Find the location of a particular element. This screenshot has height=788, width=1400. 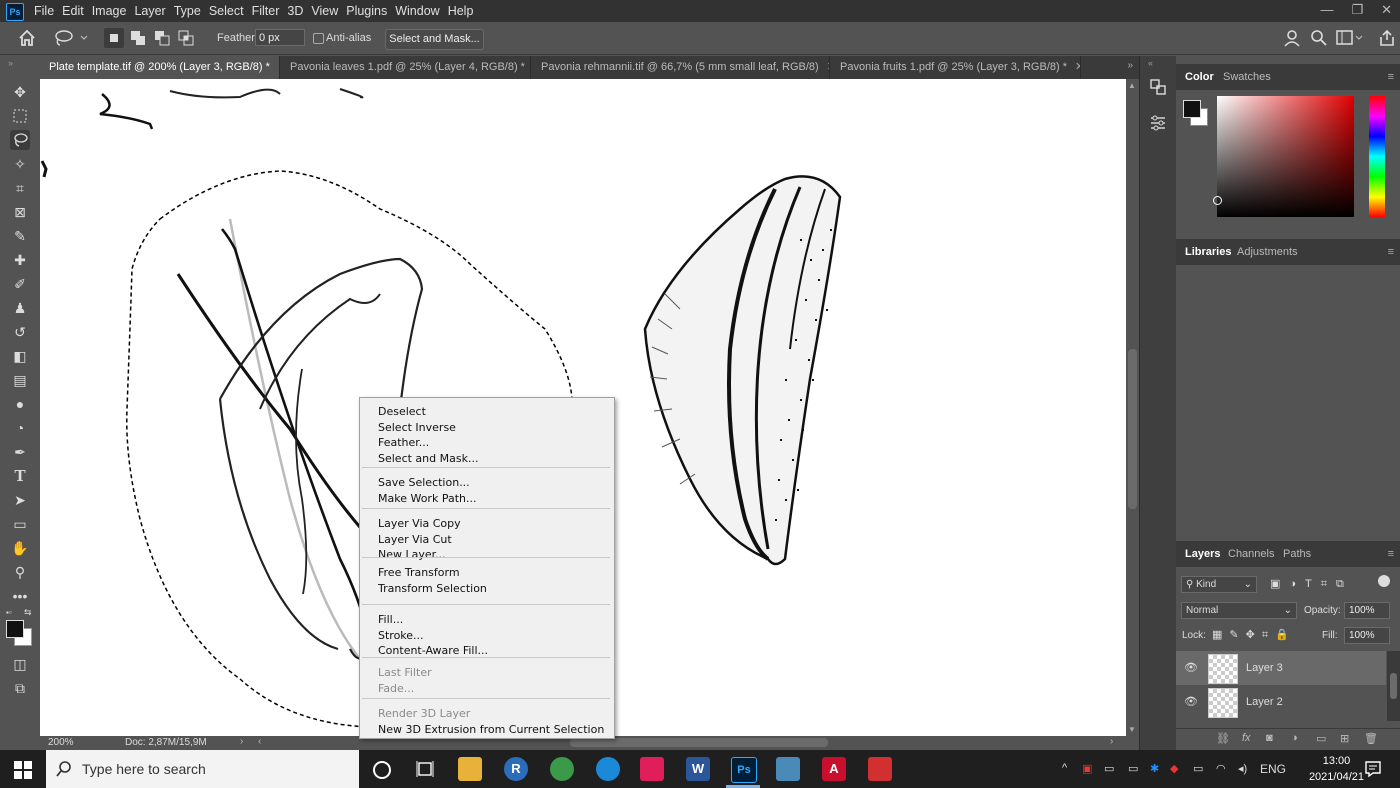

feather-input is located at coordinates (280, 37).